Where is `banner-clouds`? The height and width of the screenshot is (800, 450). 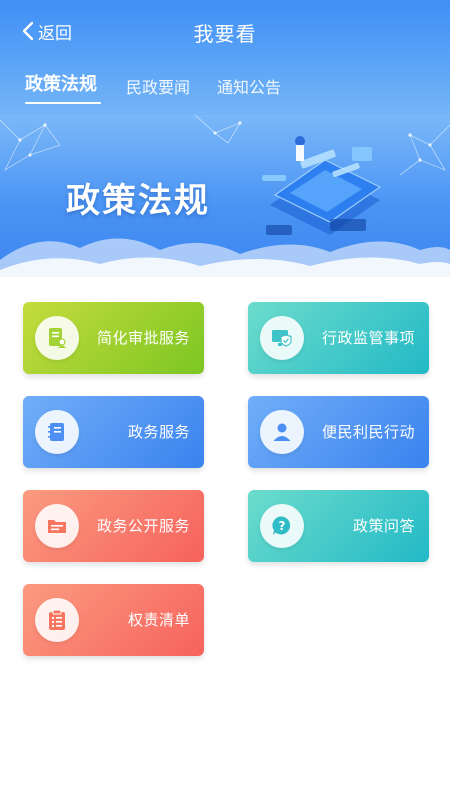 banner-clouds is located at coordinates (225, 259).